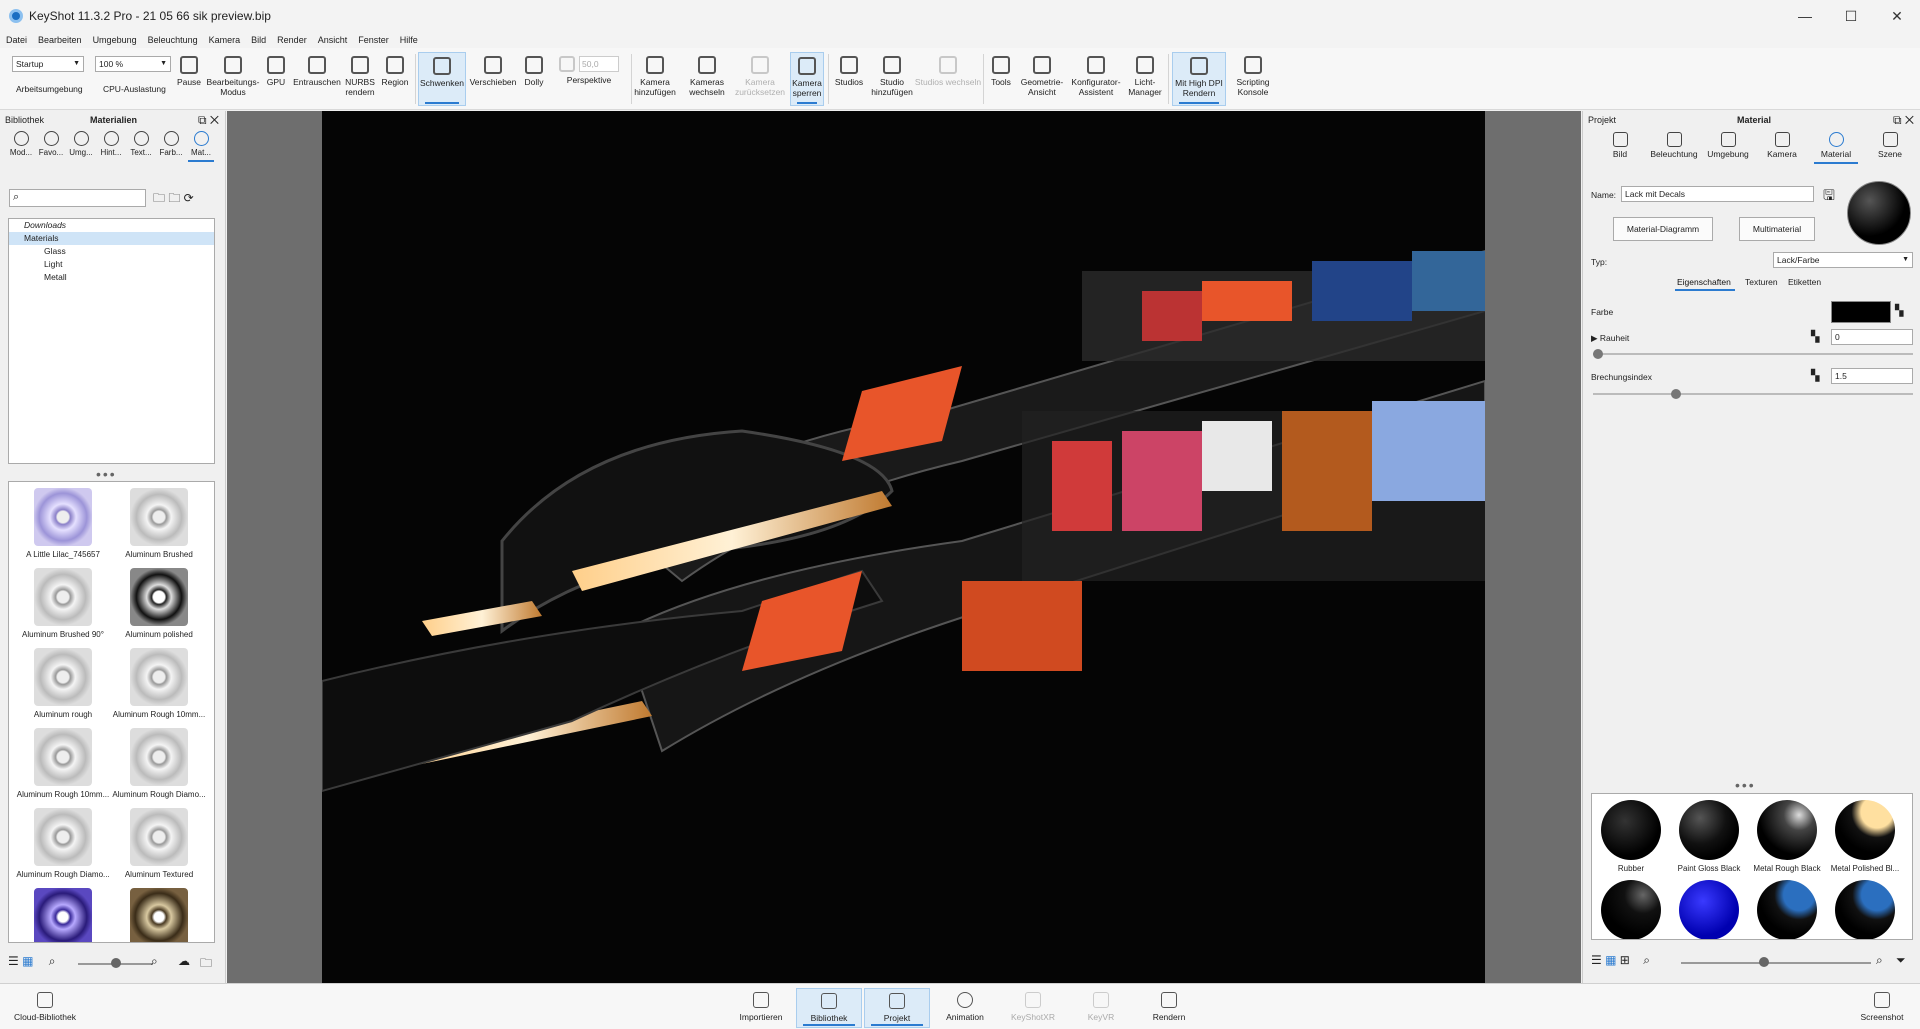 The height and width of the screenshot is (1029, 1920). What do you see at coordinates (360, 79) in the screenshot?
I see `nurbs-render-button: NURBS rendern` at bounding box center [360, 79].